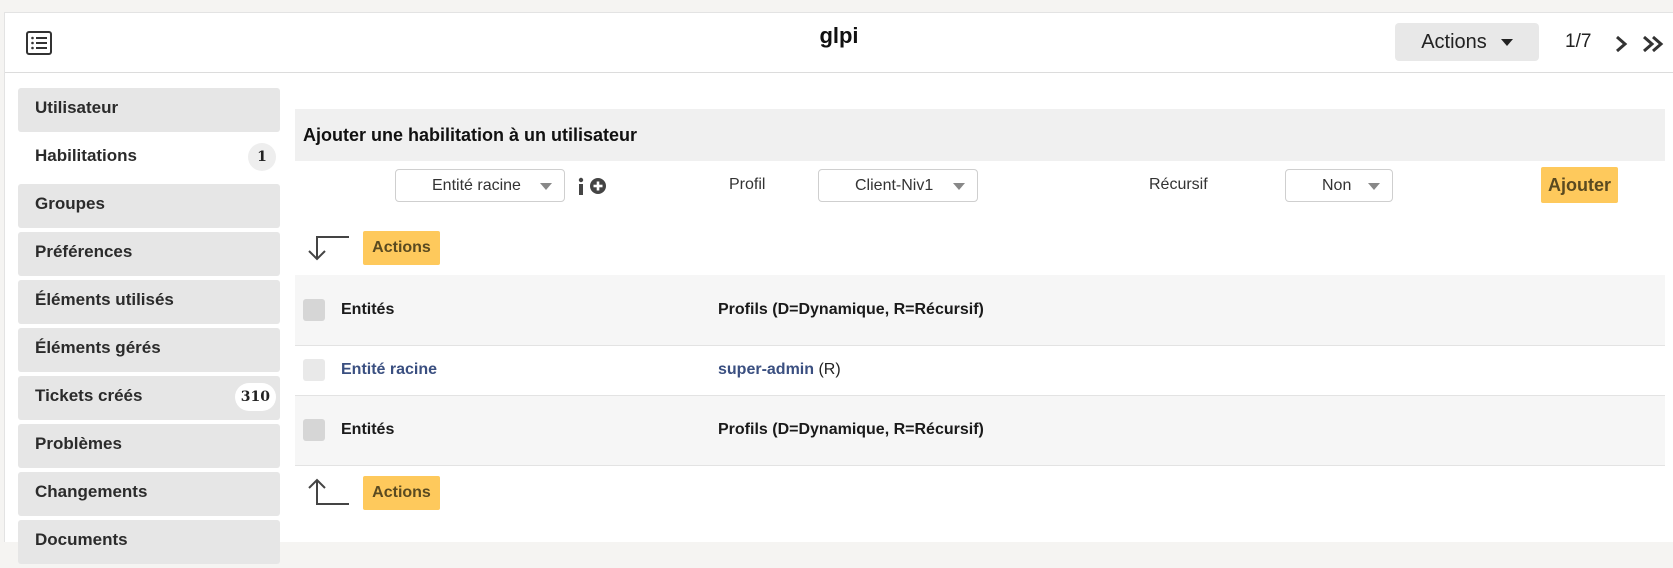 This screenshot has height=568, width=1673. I want to click on count-badge: 1, so click(262, 157).